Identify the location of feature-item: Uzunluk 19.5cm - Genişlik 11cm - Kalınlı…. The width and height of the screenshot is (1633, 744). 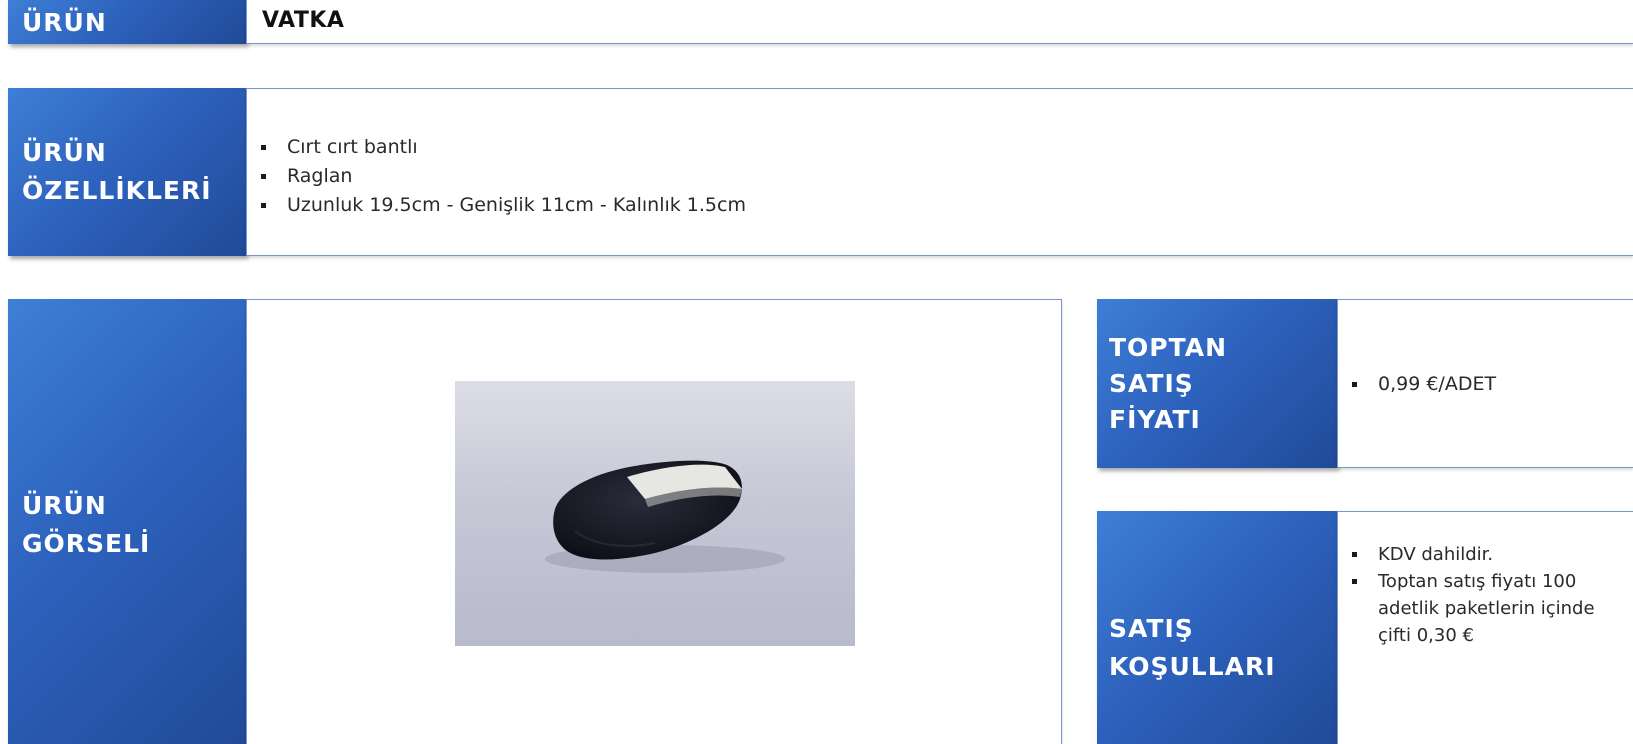
(496, 205).